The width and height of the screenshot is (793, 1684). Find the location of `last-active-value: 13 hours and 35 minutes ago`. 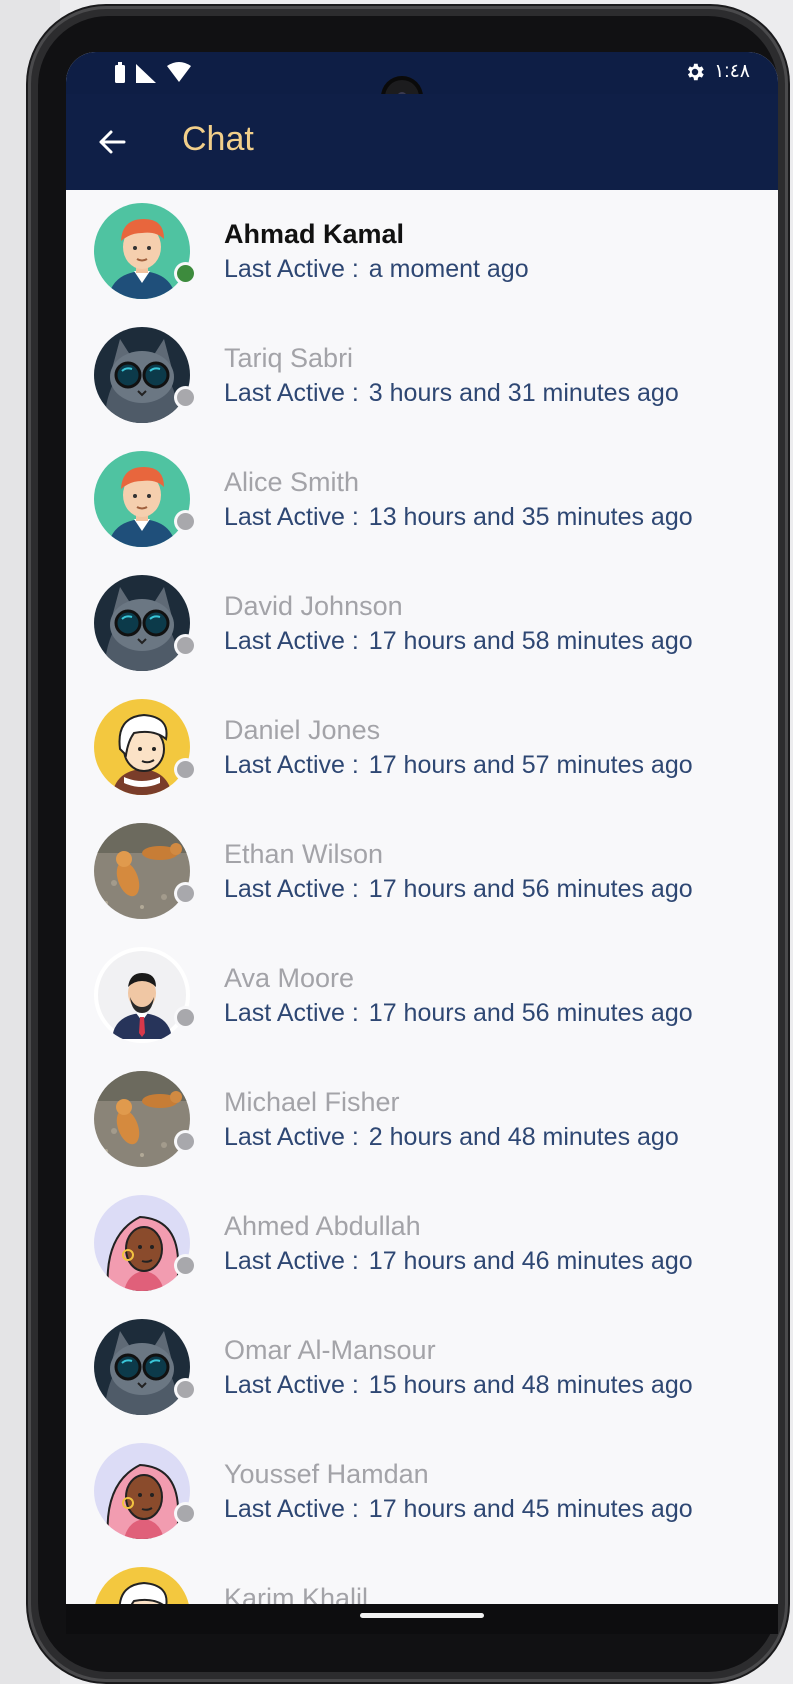

last-active-value: 13 hours and 35 minutes ago is located at coordinates (530, 517).